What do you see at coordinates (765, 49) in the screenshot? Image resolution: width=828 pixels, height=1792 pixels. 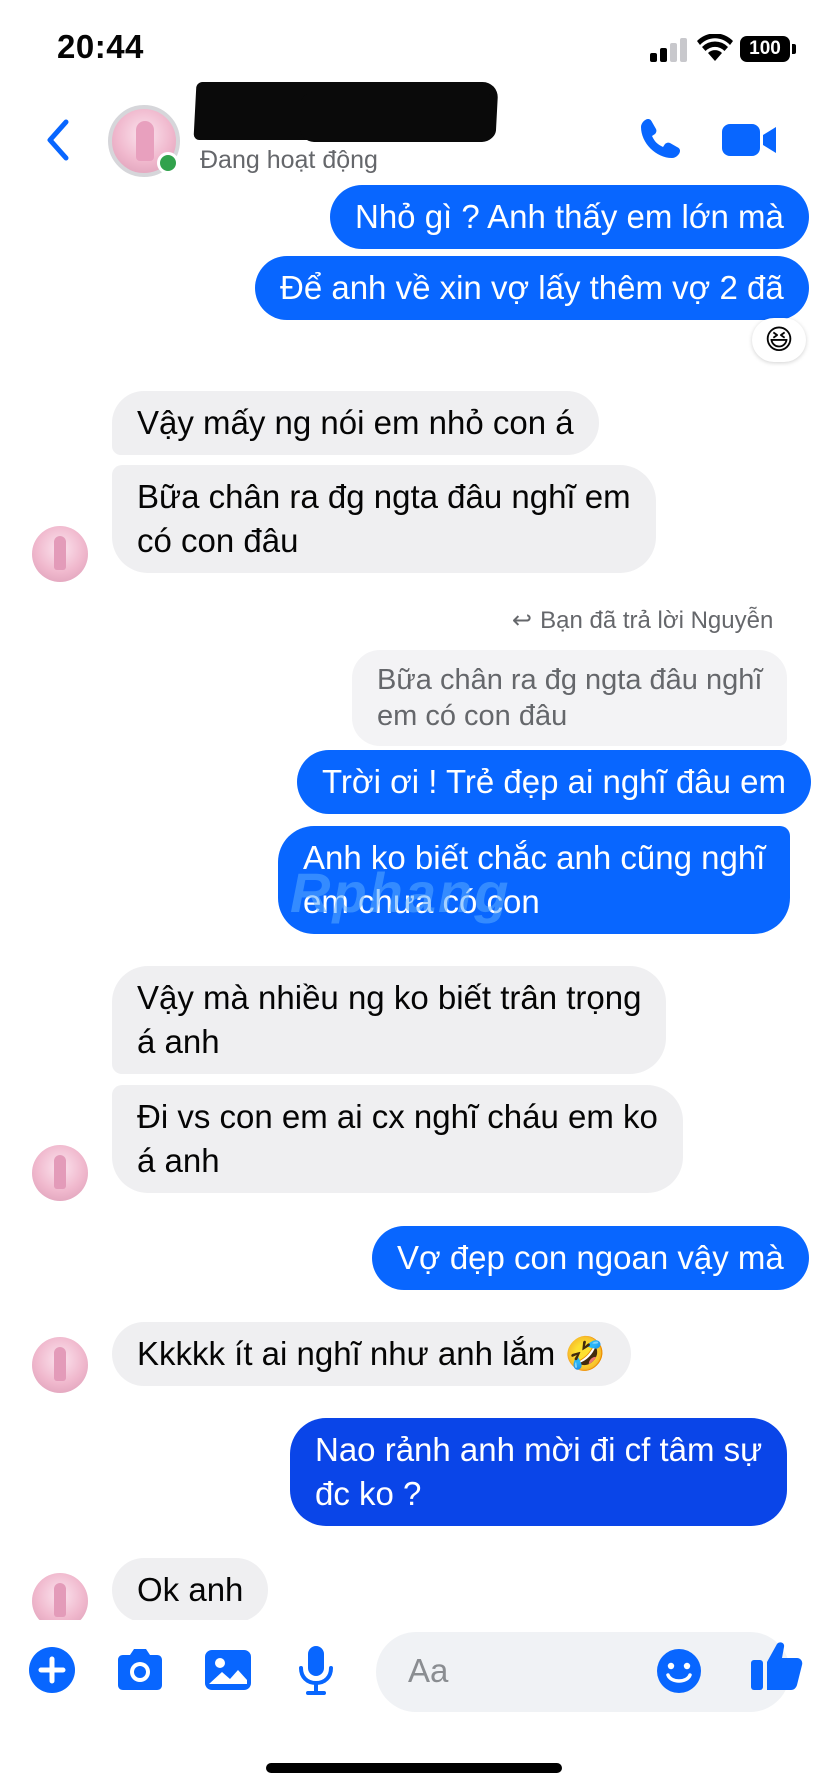 I see `battery-indicator: 100` at bounding box center [765, 49].